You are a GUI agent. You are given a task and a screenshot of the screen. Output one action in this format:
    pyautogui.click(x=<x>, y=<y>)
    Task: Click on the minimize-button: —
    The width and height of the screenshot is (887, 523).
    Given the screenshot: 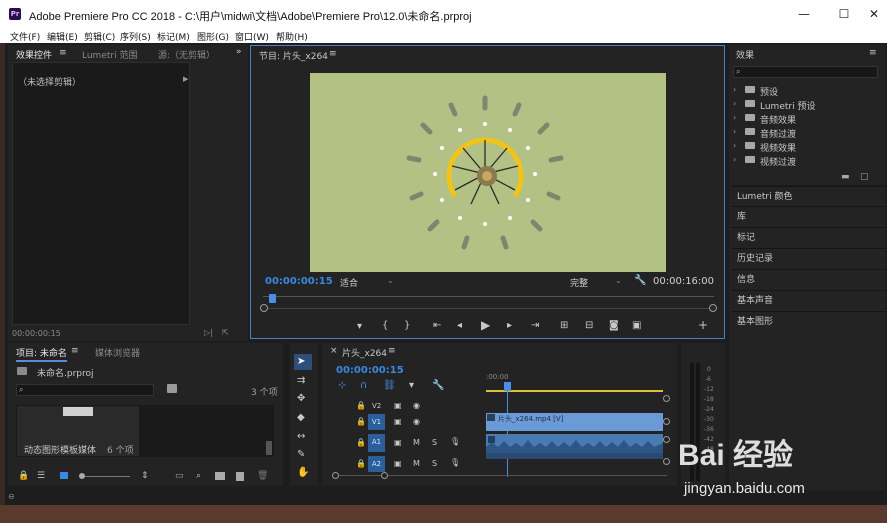 What is the action you would take?
    pyautogui.click(x=804, y=14)
    